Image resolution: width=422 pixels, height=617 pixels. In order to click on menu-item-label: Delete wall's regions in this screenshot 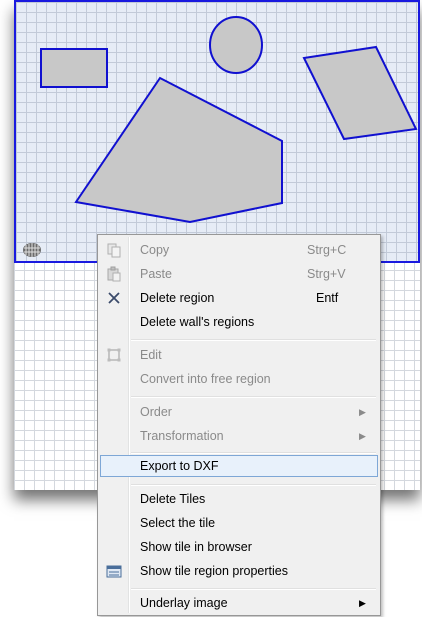, I will do `click(197, 322)`.